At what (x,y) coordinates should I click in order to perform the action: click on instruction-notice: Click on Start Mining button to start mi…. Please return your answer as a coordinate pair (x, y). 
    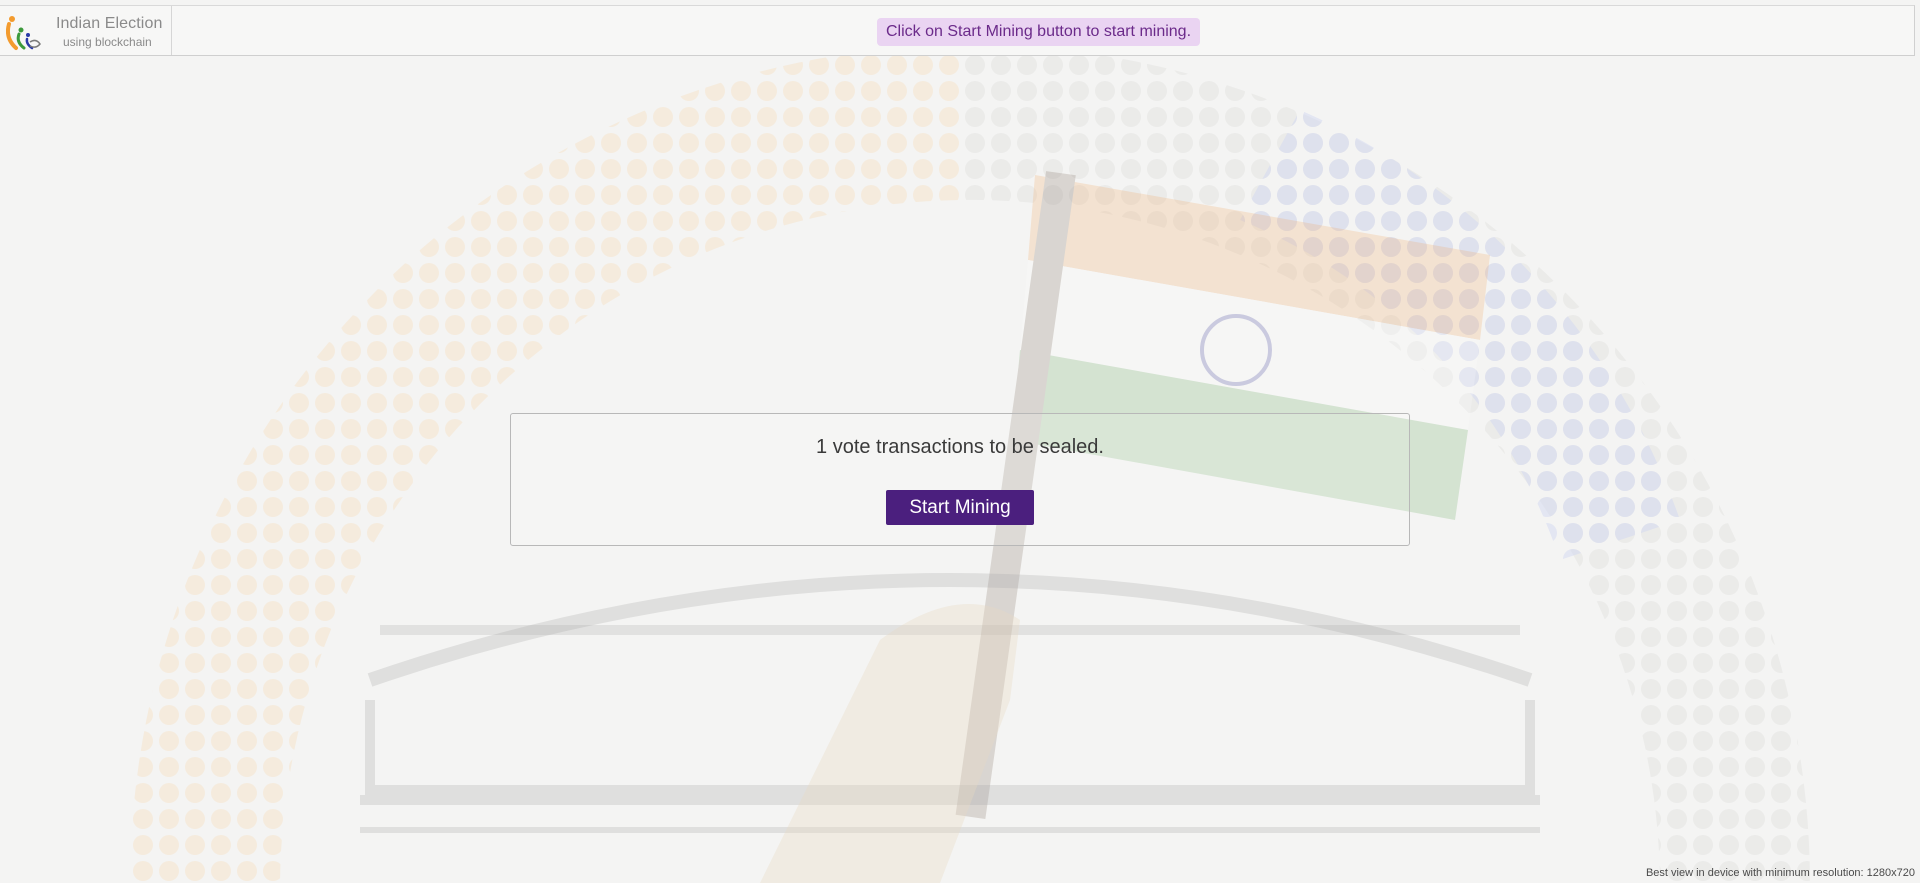
    Looking at the image, I should click on (1039, 32).